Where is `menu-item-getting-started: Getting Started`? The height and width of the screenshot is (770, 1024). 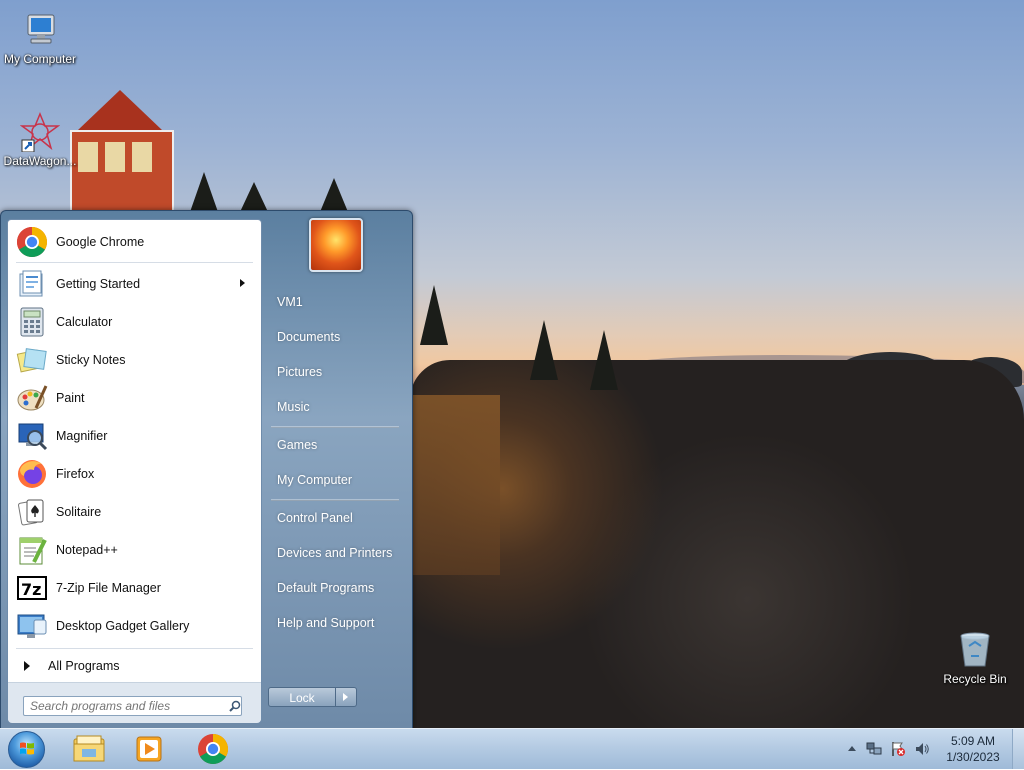 menu-item-getting-started: Getting Started is located at coordinates (134, 284).